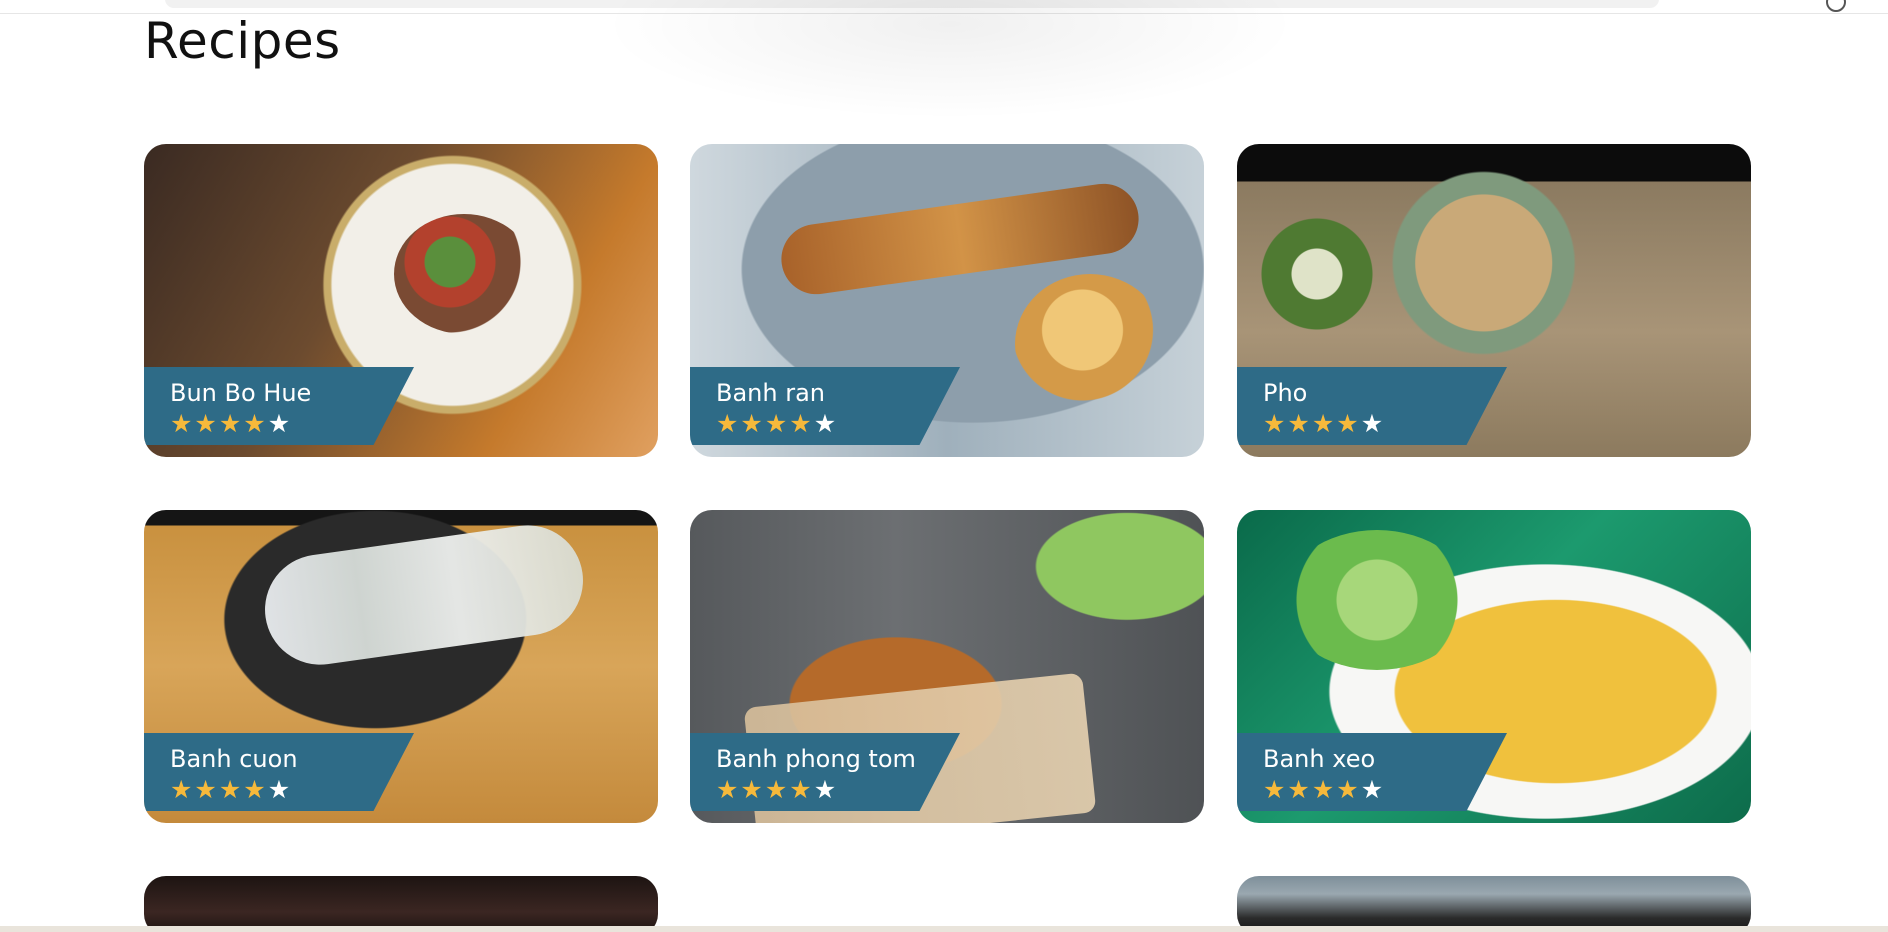 The width and height of the screenshot is (1888, 932). What do you see at coordinates (816, 759) in the screenshot?
I see `recipe-name: Banh phong tom` at bounding box center [816, 759].